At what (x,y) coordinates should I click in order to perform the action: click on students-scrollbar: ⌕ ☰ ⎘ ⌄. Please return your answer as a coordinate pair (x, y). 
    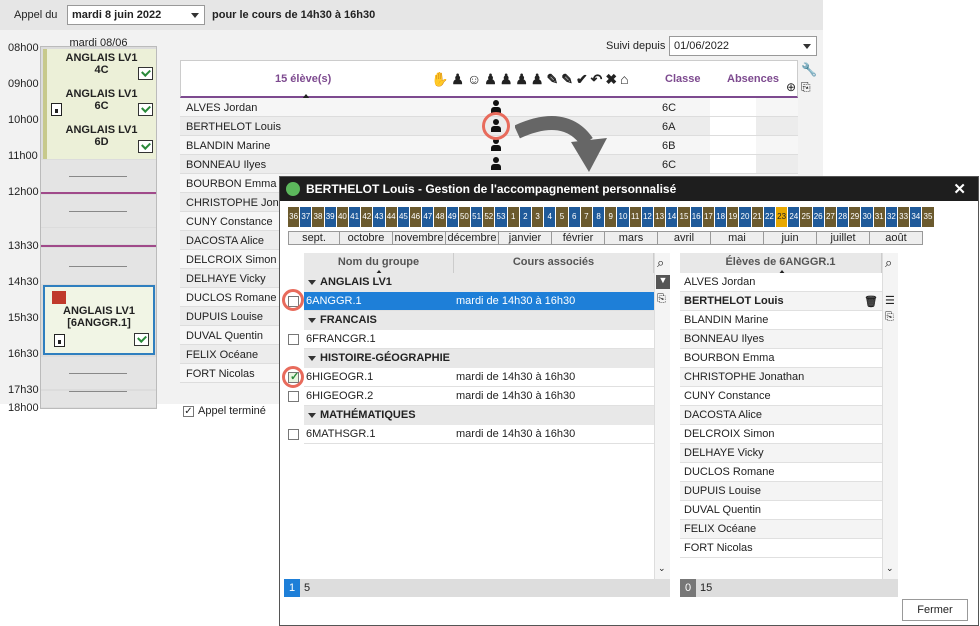
    Looking at the image, I should click on (890, 416).